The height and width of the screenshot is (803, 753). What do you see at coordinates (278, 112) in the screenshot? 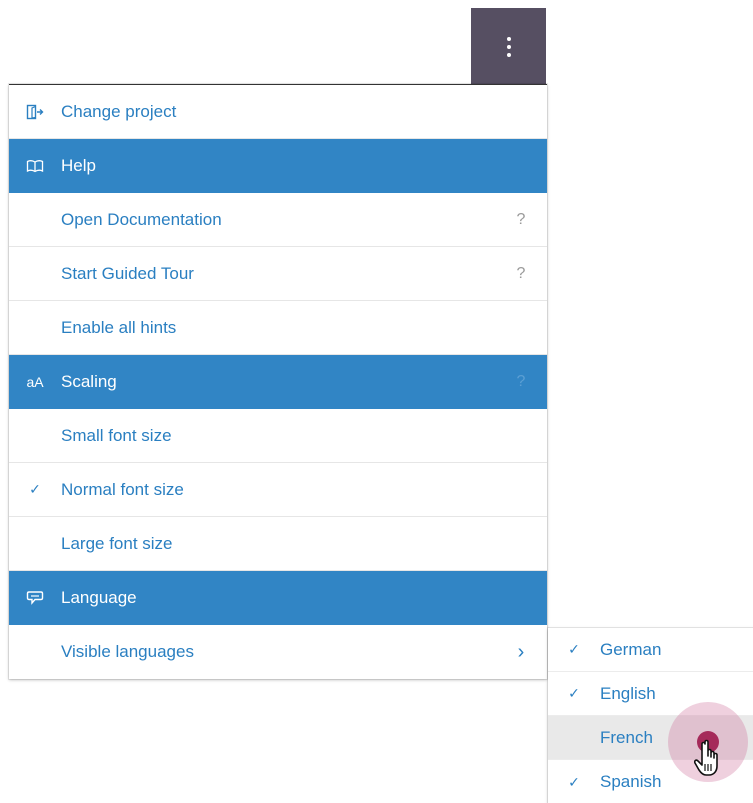
I see `menu-item-change-project: Change project` at bounding box center [278, 112].